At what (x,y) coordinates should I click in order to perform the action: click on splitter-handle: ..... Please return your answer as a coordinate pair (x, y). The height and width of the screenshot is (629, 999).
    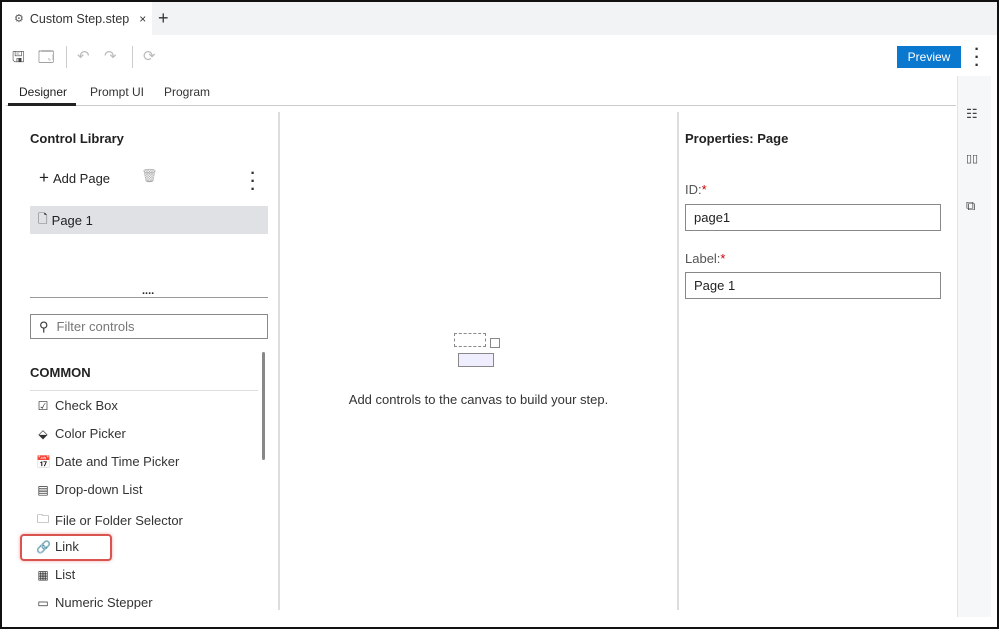
    Looking at the image, I should click on (148, 291).